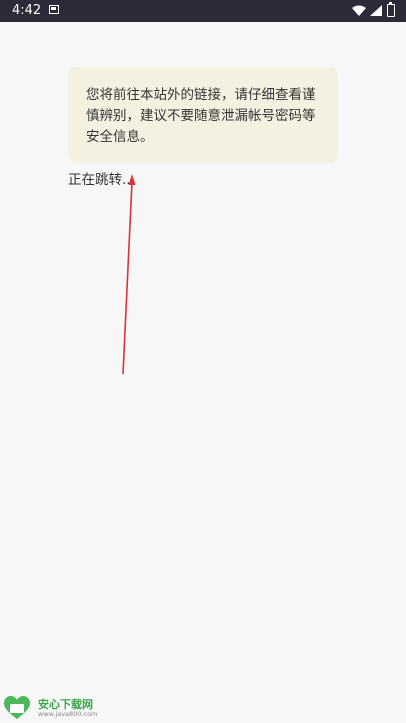 The width and height of the screenshot is (406, 723). What do you see at coordinates (359, 10) in the screenshot?
I see `wifi-icon` at bounding box center [359, 10].